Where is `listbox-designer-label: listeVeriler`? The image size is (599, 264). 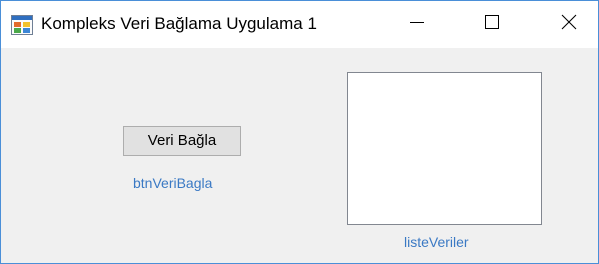
listbox-designer-label: listeVeriler is located at coordinates (436, 242).